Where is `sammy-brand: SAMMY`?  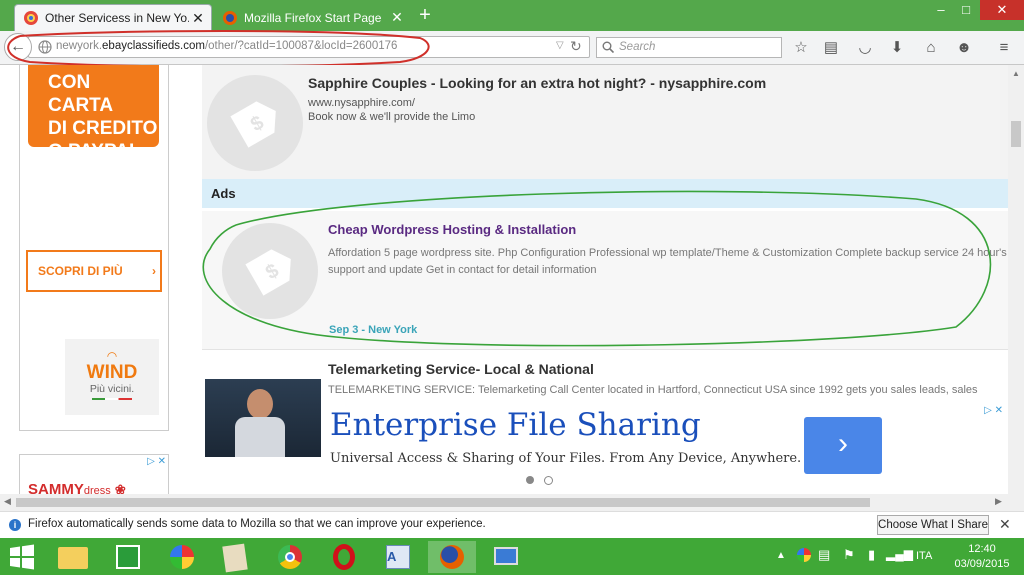 sammy-brand: SAMMY is located at coordinates (56, 487).